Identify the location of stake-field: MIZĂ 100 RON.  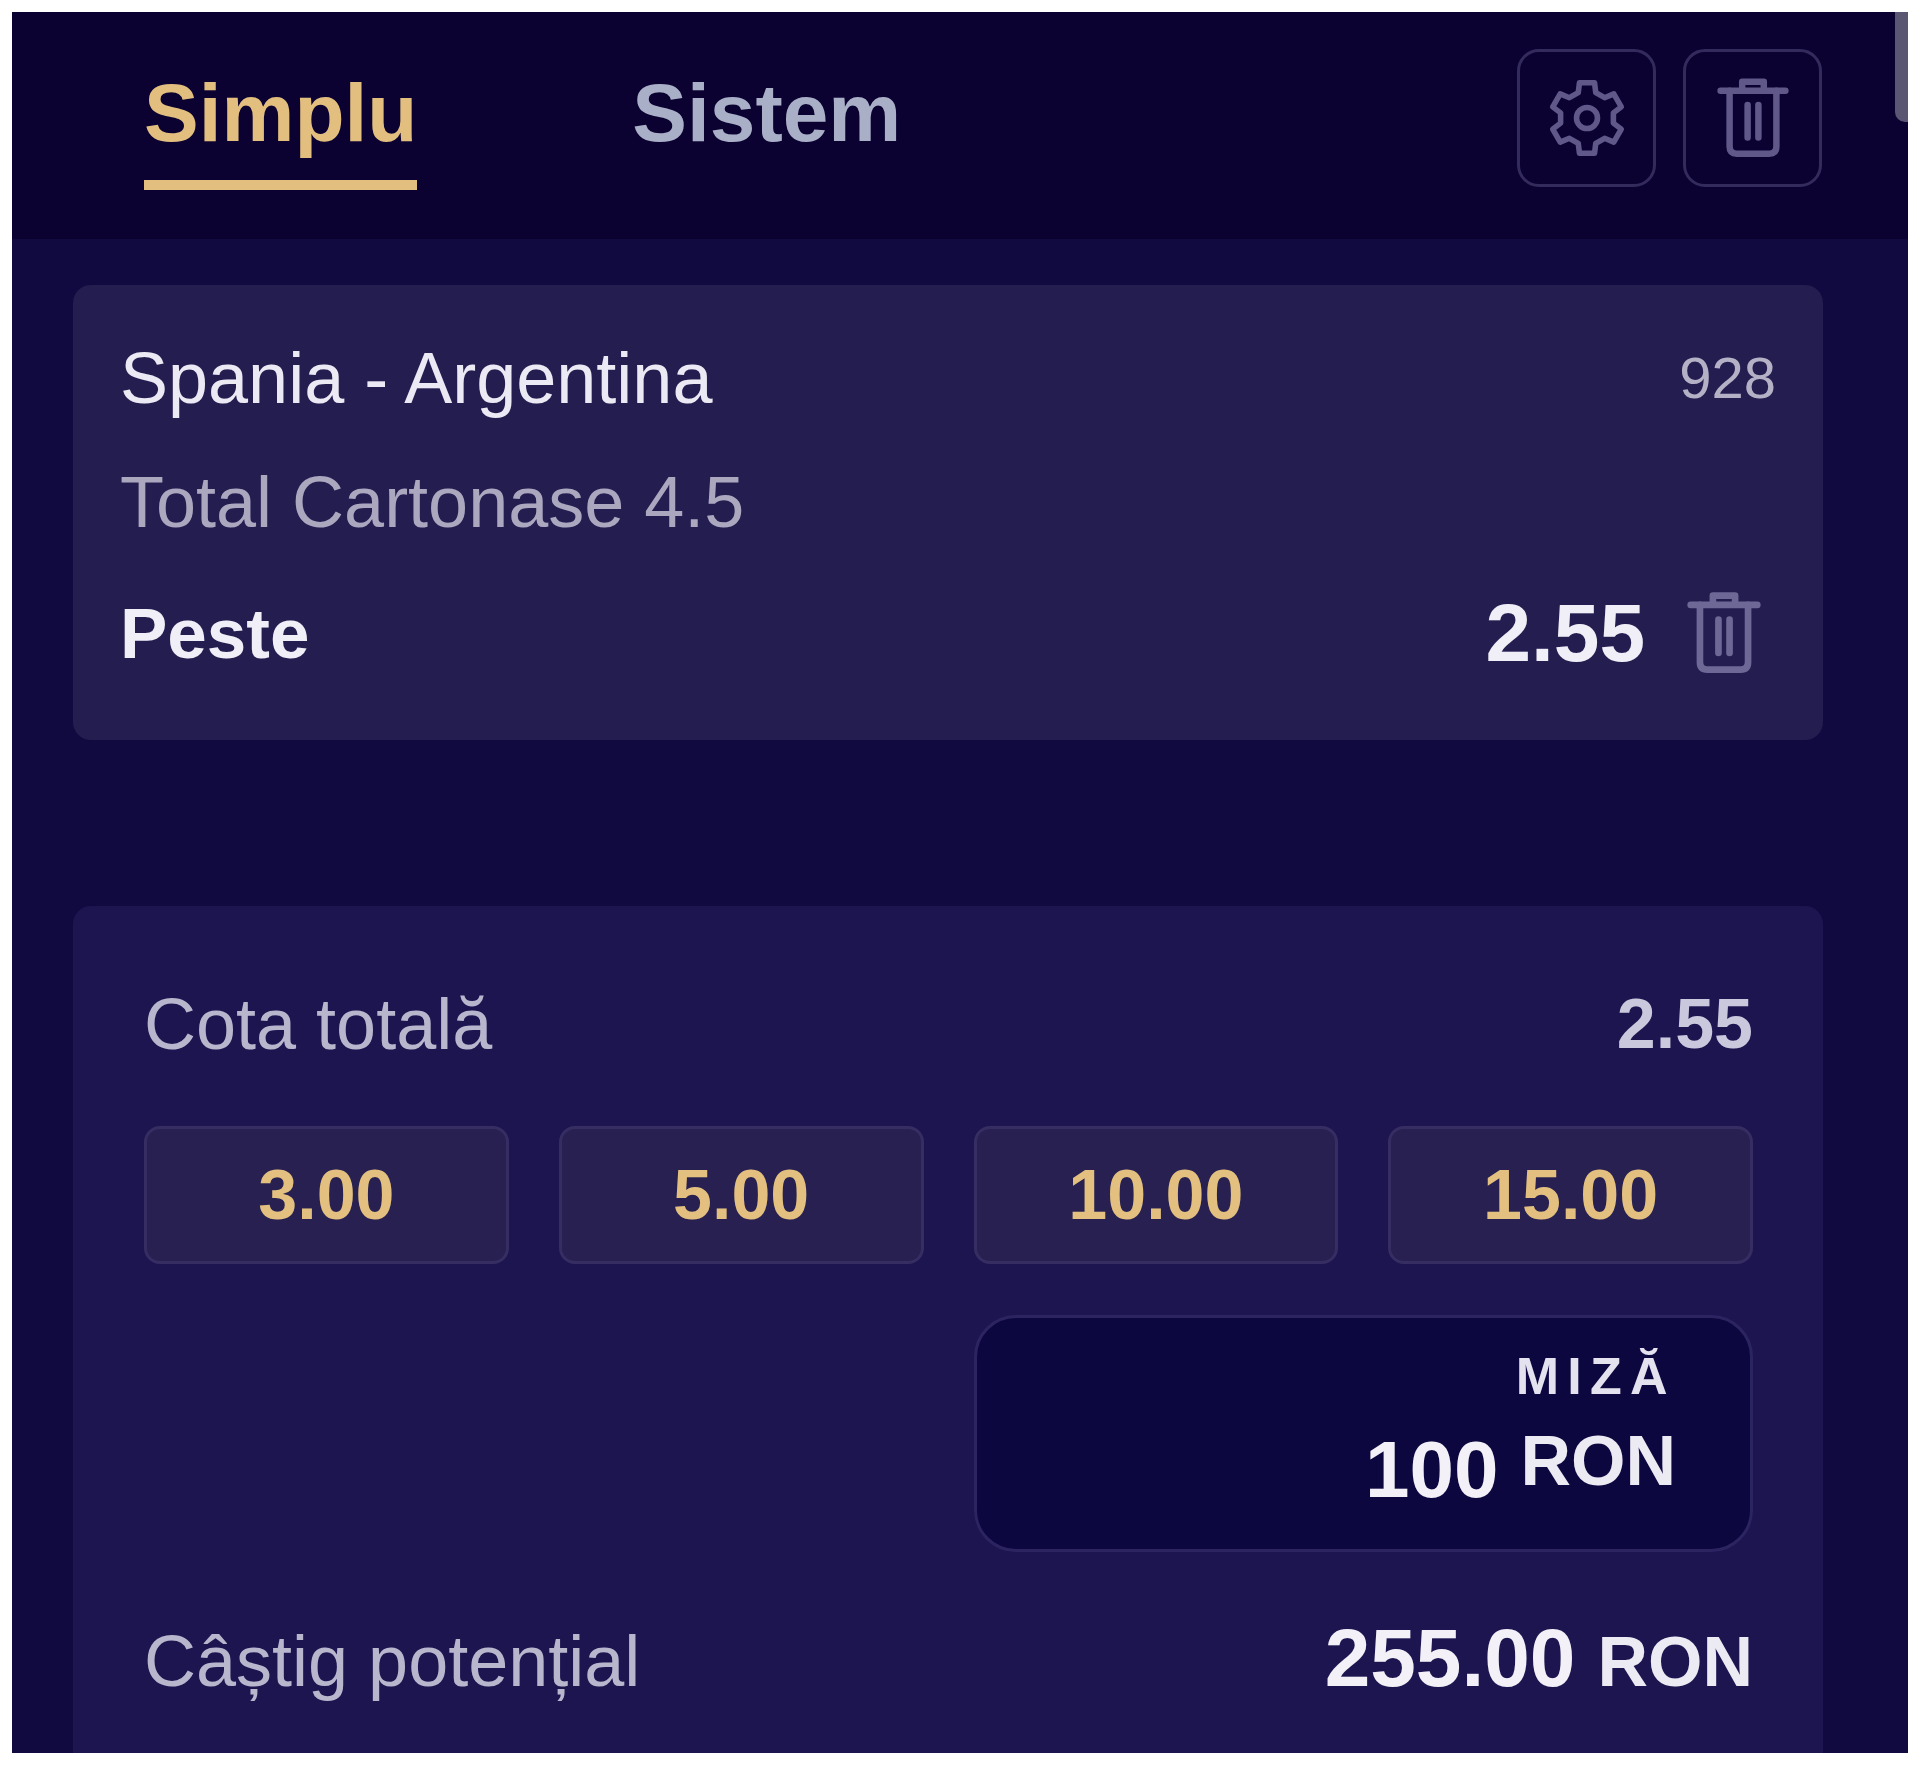
(1363, 1433).